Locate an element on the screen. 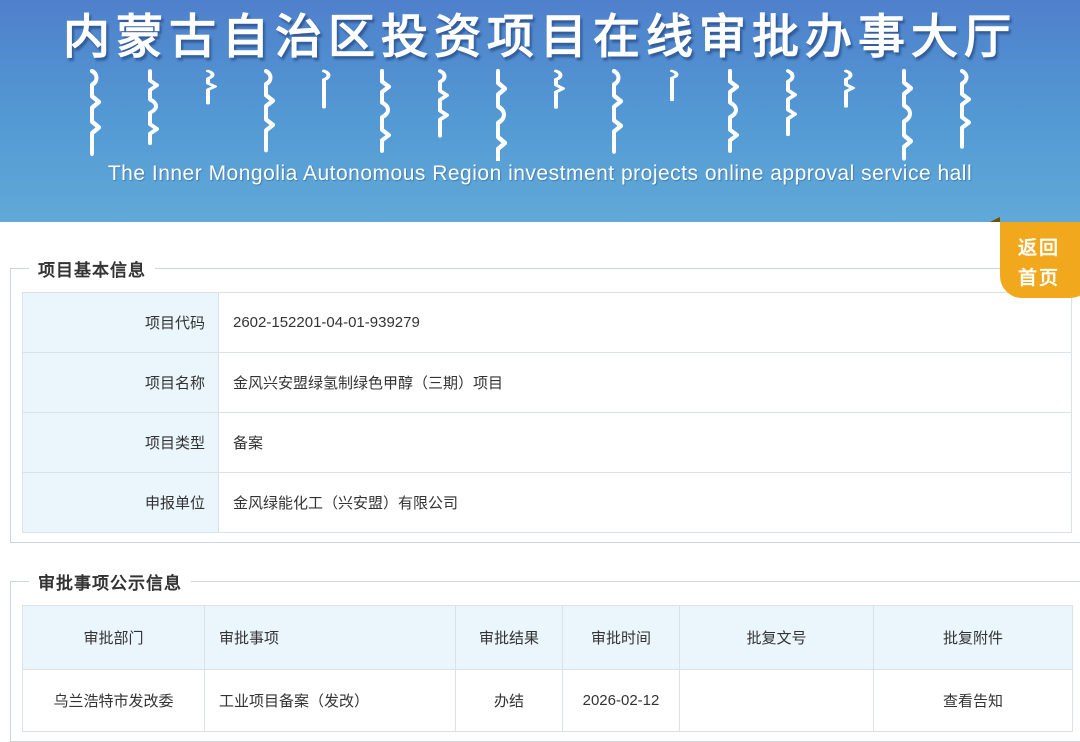 This screenshot has height=742, width=1080. project-basic-info-title: 项目基本信息 is located at coordinates (92, 270).